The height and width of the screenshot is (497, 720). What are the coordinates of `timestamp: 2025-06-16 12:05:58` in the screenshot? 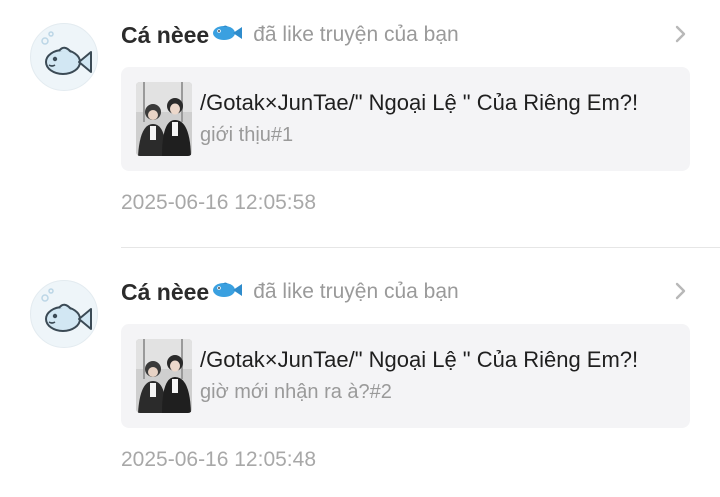 It's located at (218, 202).